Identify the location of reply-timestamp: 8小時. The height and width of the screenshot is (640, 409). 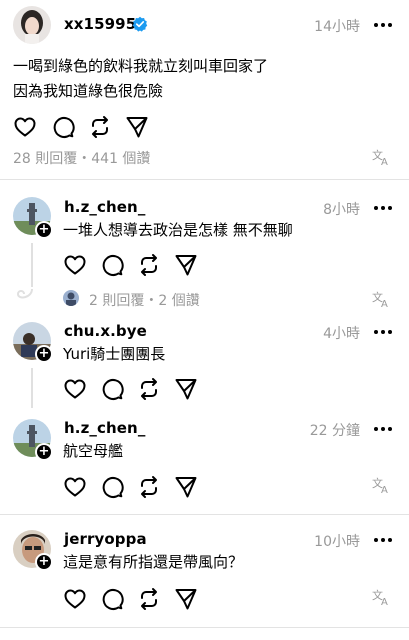
(341, 210).